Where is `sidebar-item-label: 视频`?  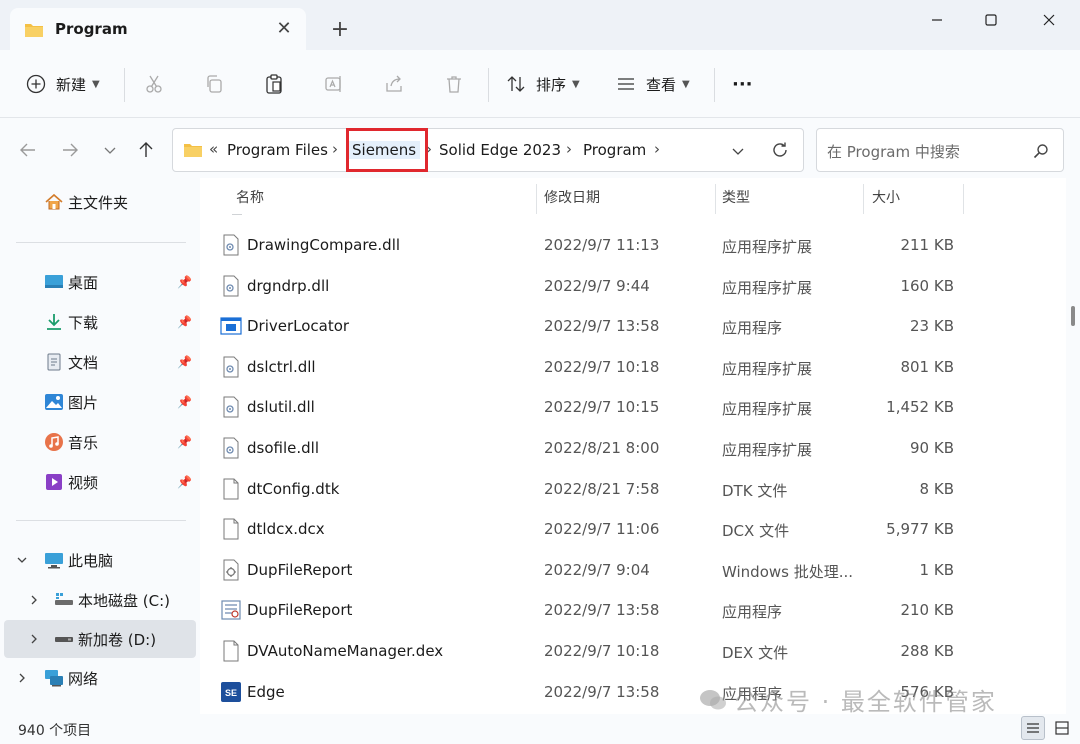
sidebar-item-label: 视频 is located at coordinates (83, 482).